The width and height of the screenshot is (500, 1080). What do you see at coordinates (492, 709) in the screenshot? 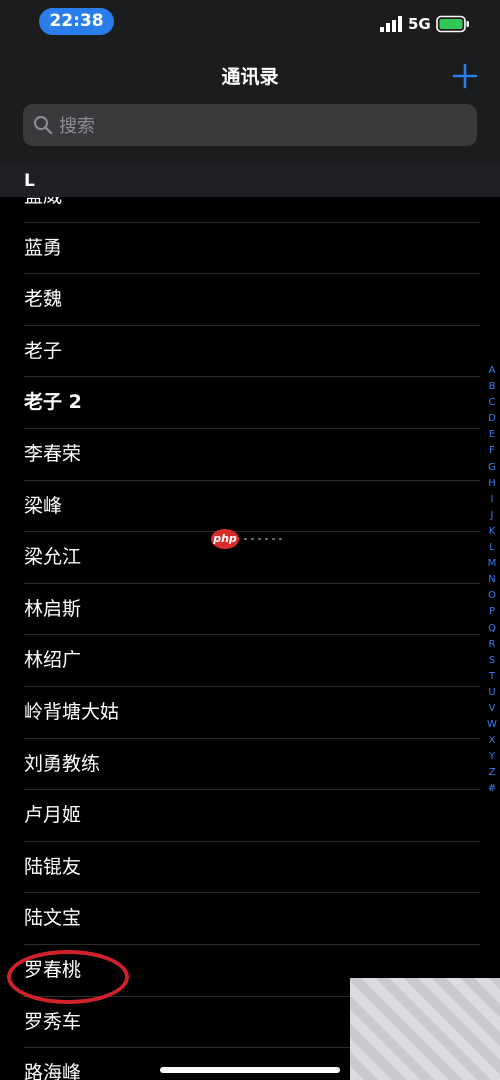
I see `index-letter: V` at bounding box center [492, 709].